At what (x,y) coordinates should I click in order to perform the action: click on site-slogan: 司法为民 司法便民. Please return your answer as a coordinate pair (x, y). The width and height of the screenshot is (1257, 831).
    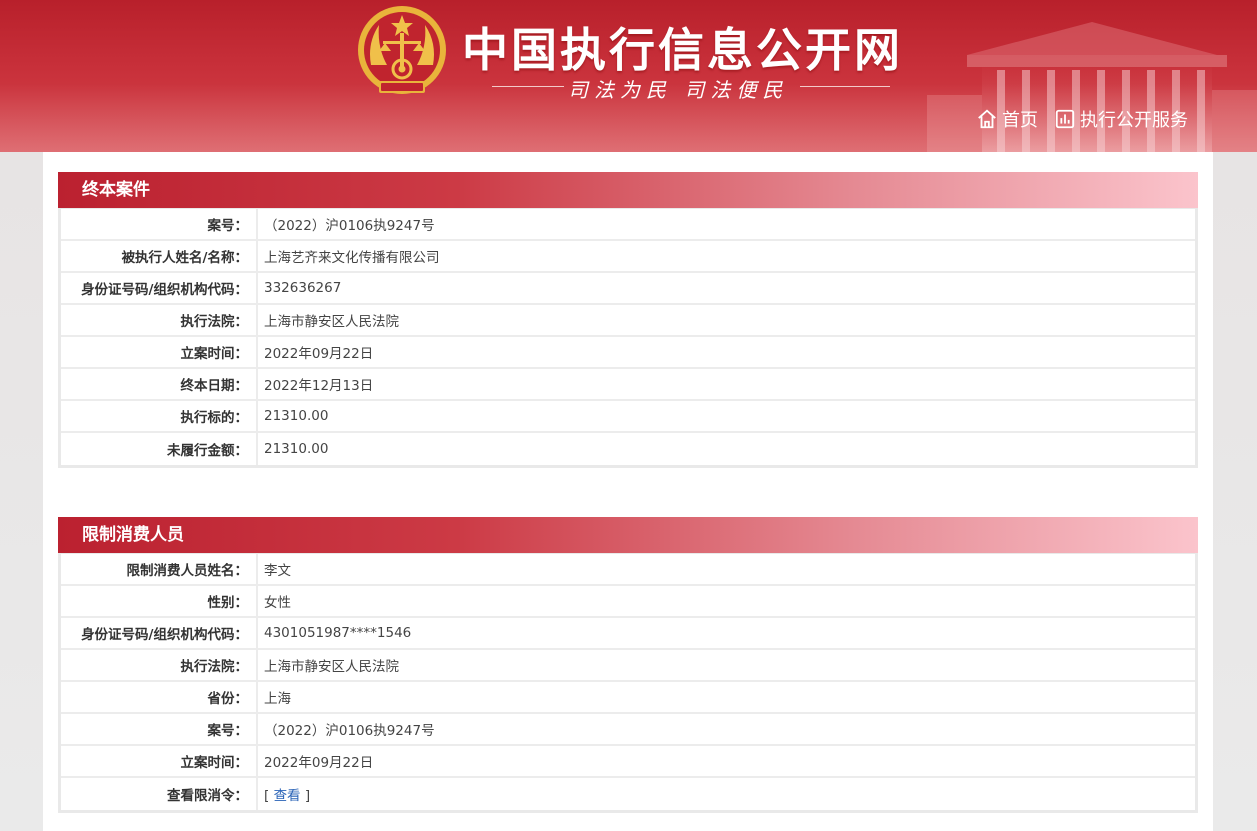
    Looking at the image, I should click on (678, 90).